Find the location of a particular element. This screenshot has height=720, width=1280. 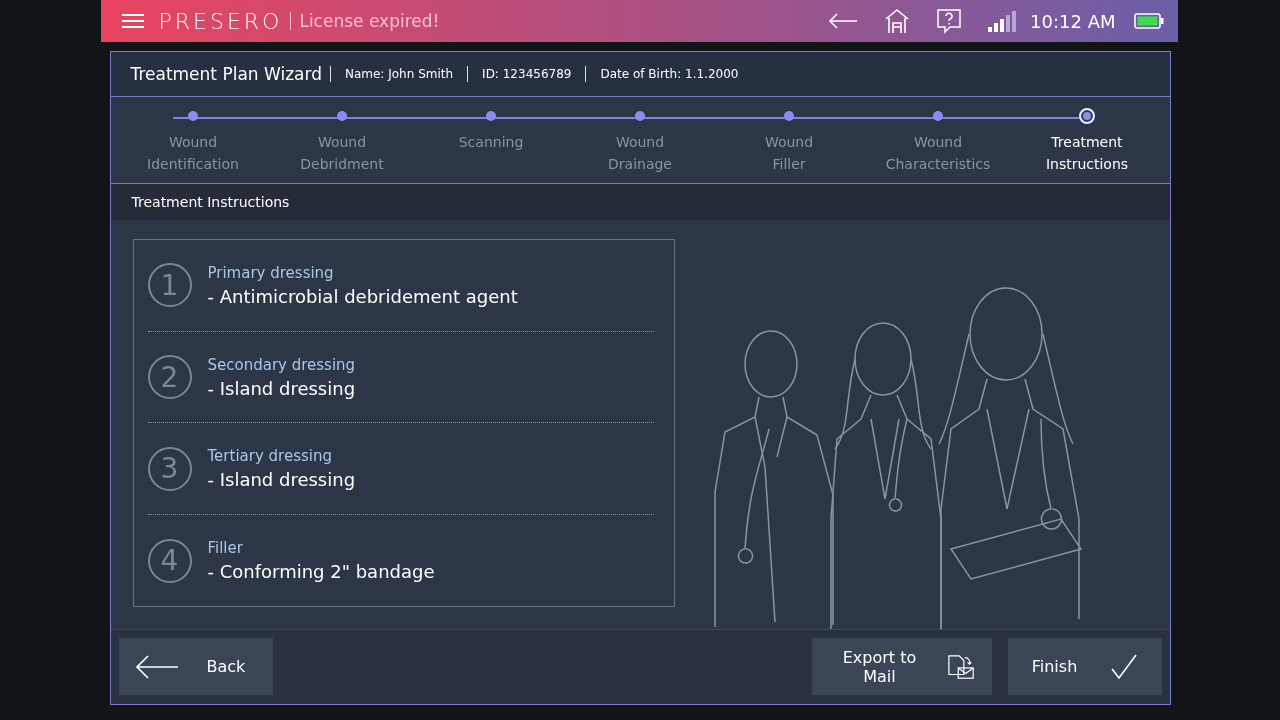

finish-button: Finish is located at coordinates (1084, 667).